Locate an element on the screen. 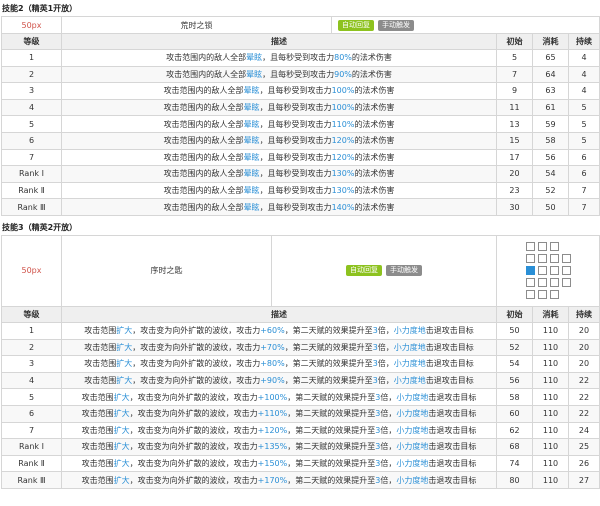 Image resolution: width=600 pixels, height=506 pixels. manual-trigger-tag: 手动触发 is located at coordinates (404, 271).